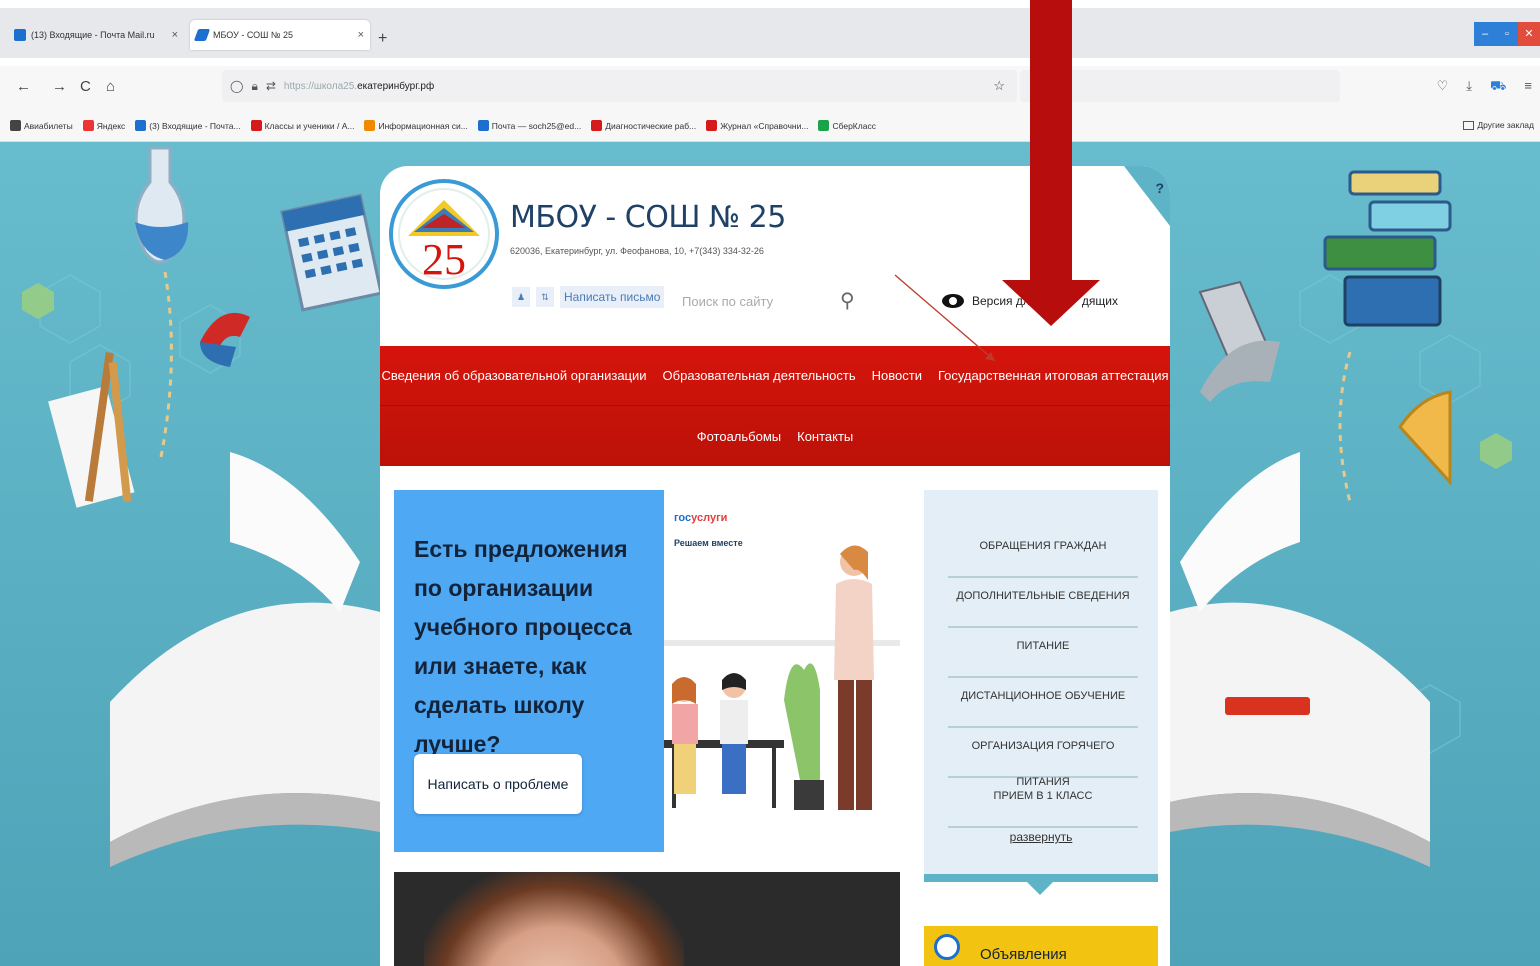  What do you see at coordinates (202, 35) in the screenshot?
I see `pen-icon` at bounding box center [202, 35].